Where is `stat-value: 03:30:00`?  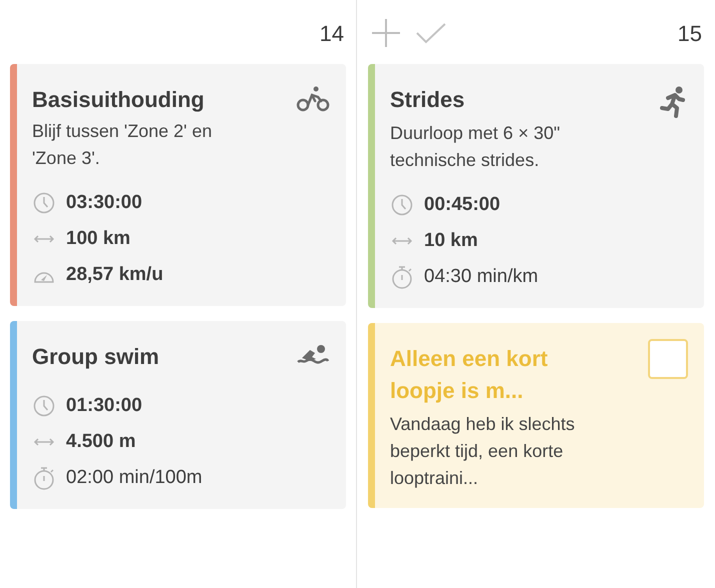 stat-value: 03:30:00 is located at coordinates (104, 202).